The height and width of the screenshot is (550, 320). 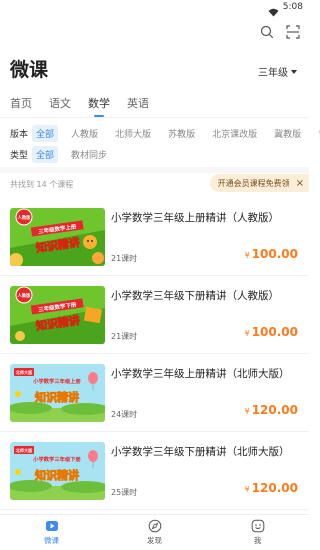 I want to click on filter-type-label: 类型, so click(x=19, y=156).